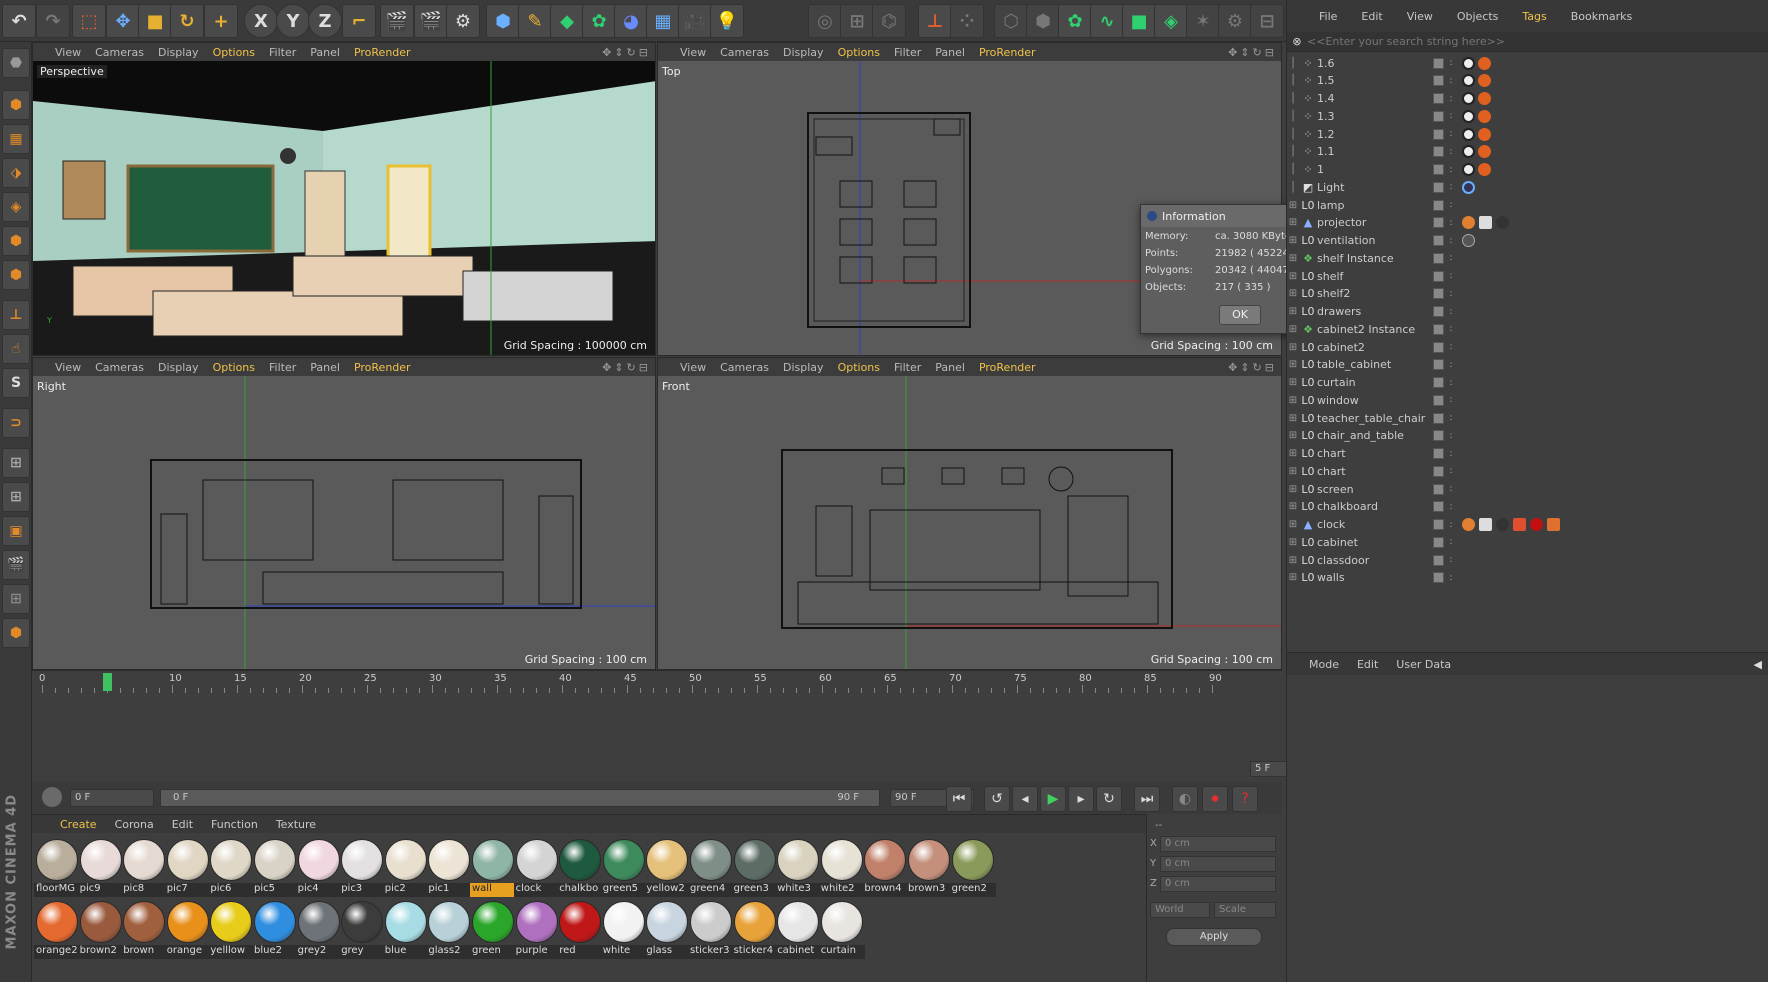  Describe the element at coordinates (1373, 258) in the screenshot. I see `object-name: shelf Instance` at that location.